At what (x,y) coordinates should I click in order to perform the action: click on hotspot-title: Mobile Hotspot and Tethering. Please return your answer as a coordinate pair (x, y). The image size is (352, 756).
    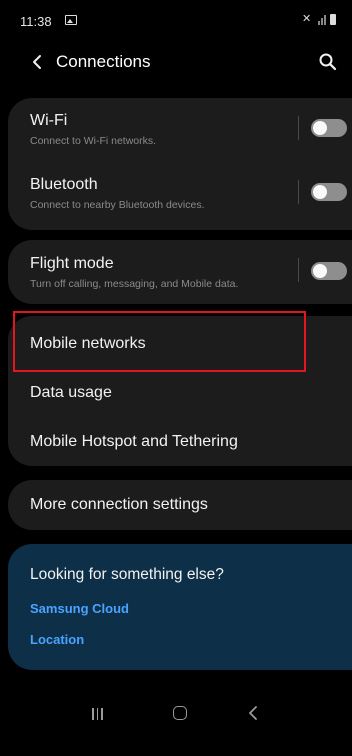
    Looking at the image, I should click on (134, 441).